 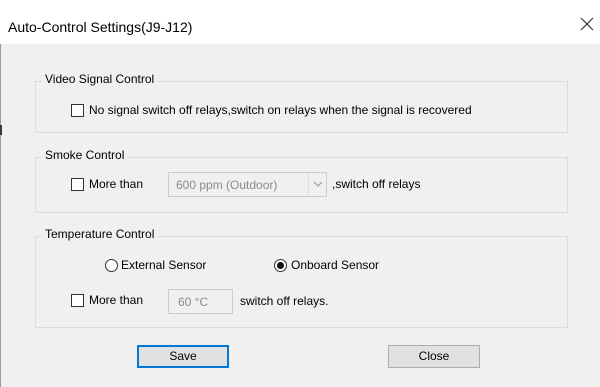 I want to click on no-signal-checkbox, so click(x=77, y=110).